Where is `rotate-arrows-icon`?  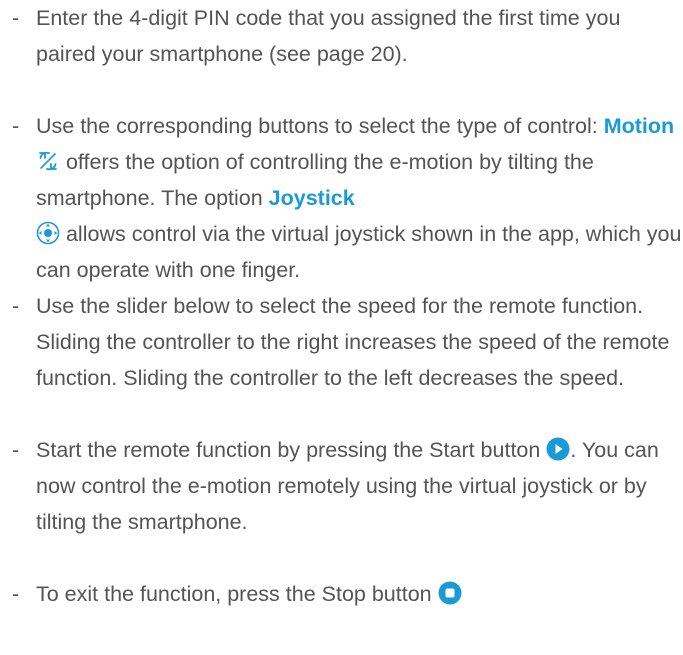 rotate-arrows-icon is located at coordinates (48, 161).